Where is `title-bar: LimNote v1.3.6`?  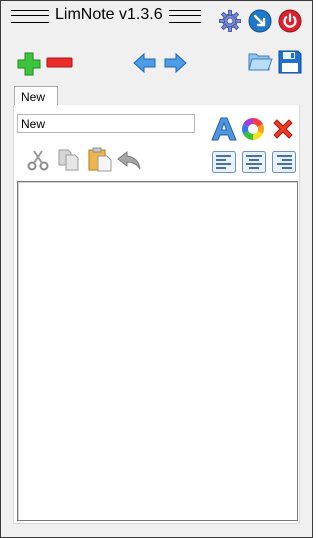
title-bar: LimNote v1.3.6 is located at coordinates (156, 20).